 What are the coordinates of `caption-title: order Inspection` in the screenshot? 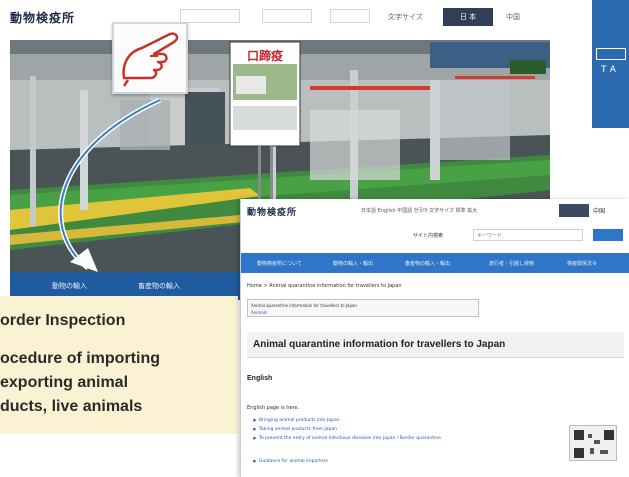 It's located at (63, 320).